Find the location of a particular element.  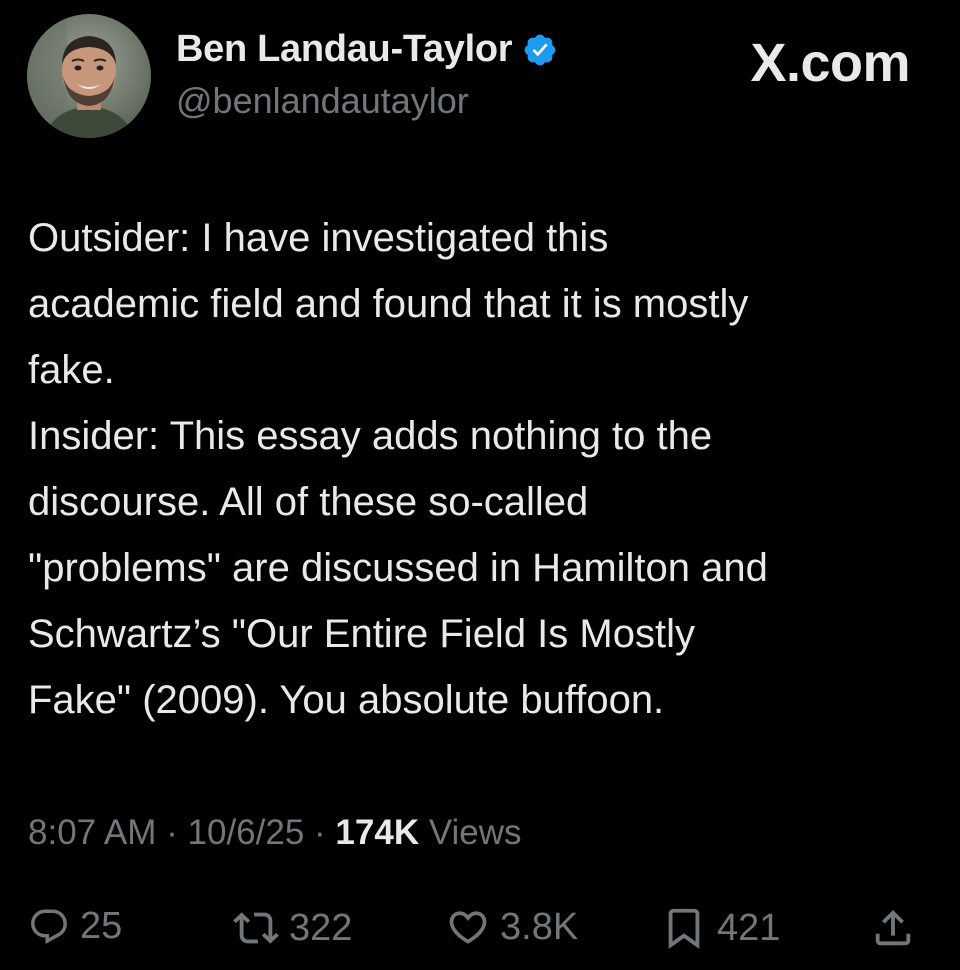

share-icon is located at coordinates (893, 927).